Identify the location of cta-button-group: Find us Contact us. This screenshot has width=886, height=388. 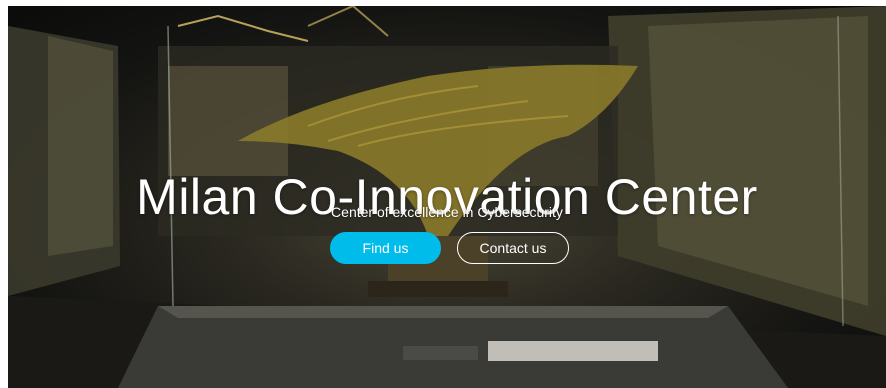
(453, 249).